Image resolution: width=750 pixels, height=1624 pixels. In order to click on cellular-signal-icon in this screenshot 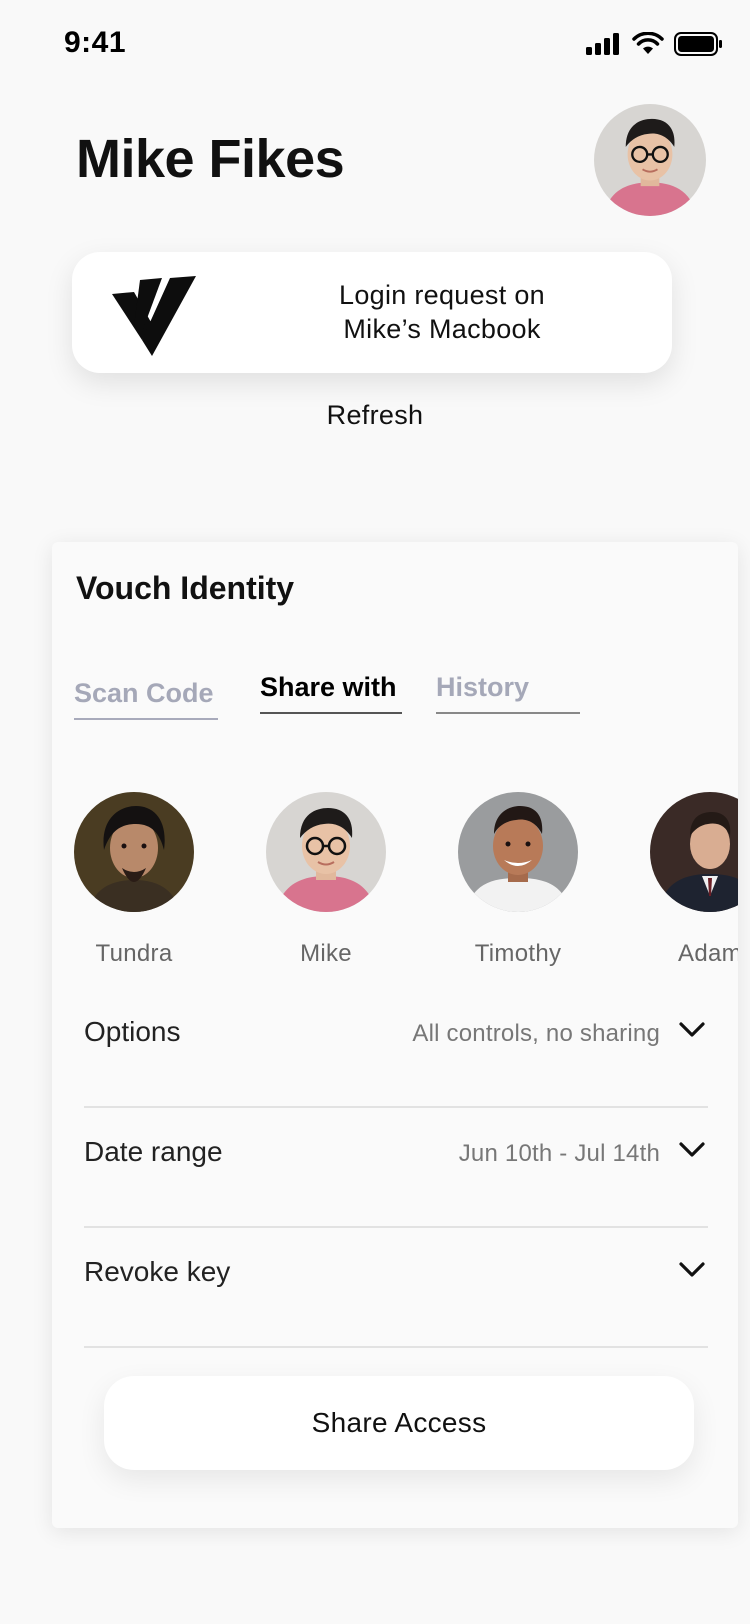, I will do `click(602, 44)`.